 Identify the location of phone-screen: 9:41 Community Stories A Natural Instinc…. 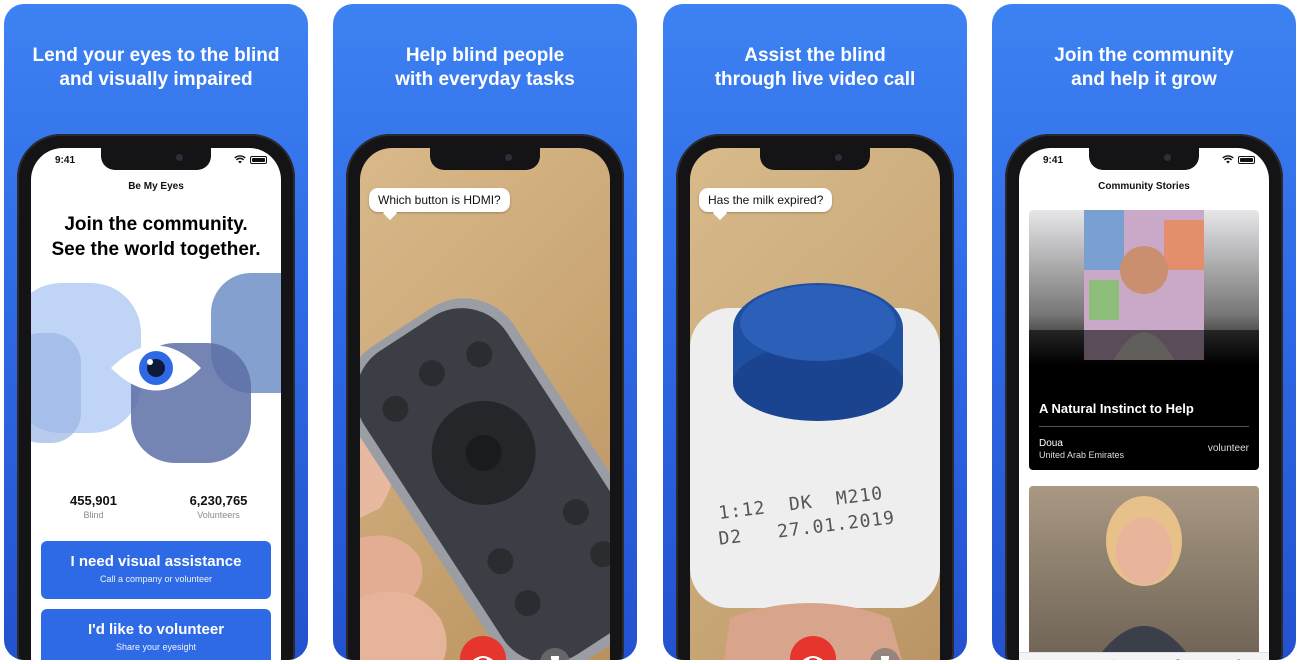
(1144, 404).